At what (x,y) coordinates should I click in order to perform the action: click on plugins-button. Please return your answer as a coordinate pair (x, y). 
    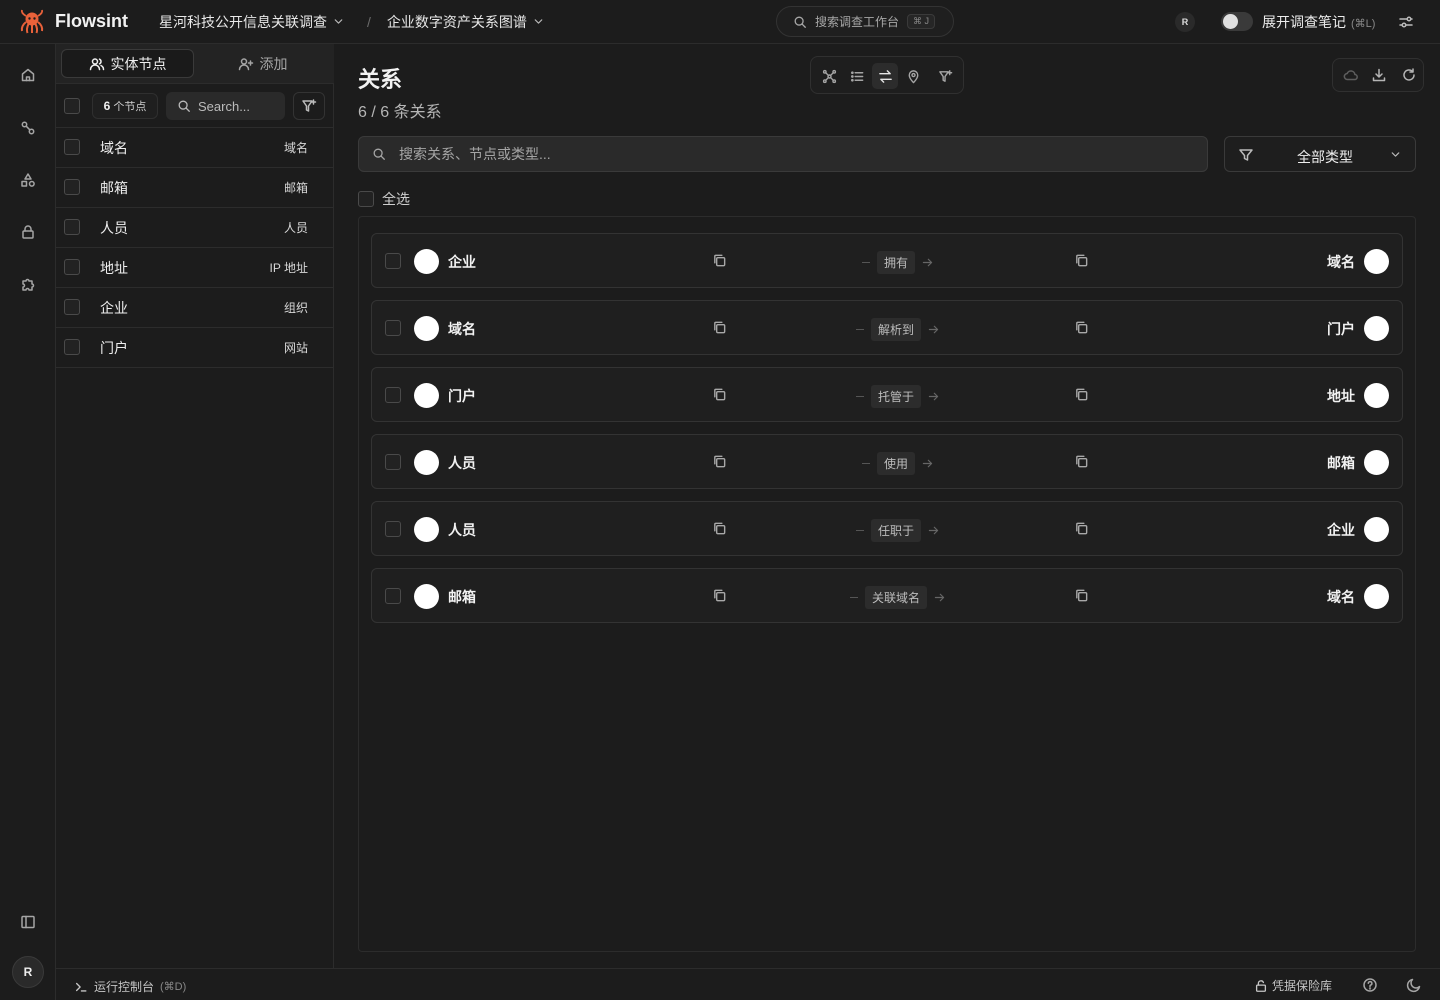
    Looking at the image, I should click on (28, 284).